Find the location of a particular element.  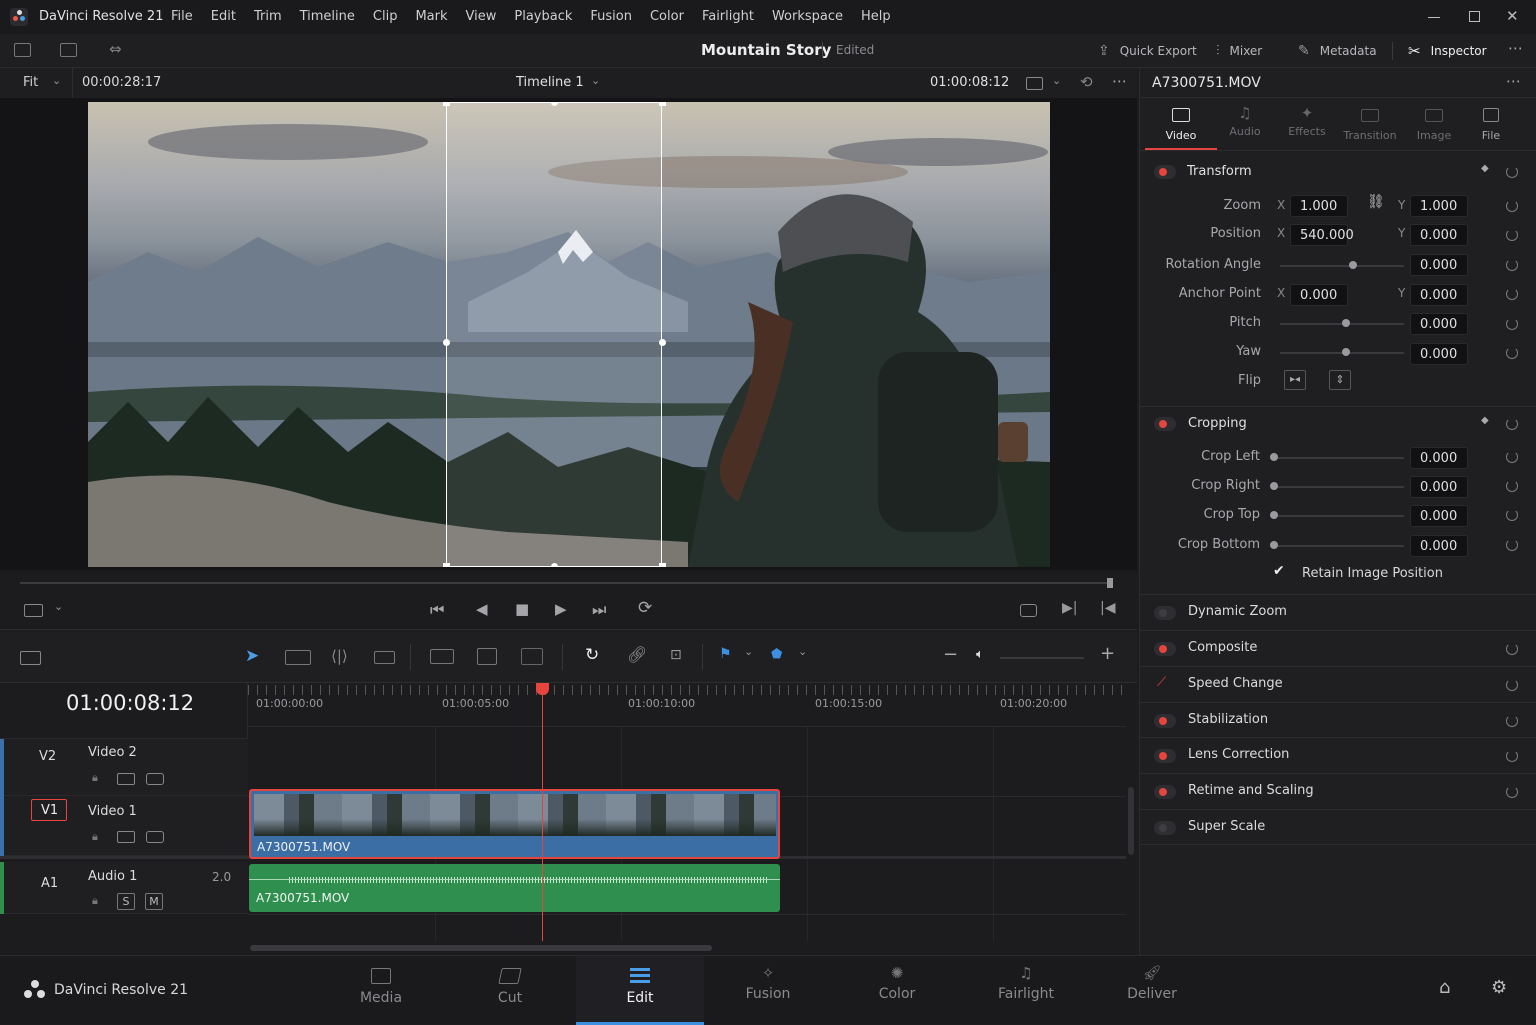

section-speed-change: ⟋ Speed Change is located at coordinates (1338, 684).